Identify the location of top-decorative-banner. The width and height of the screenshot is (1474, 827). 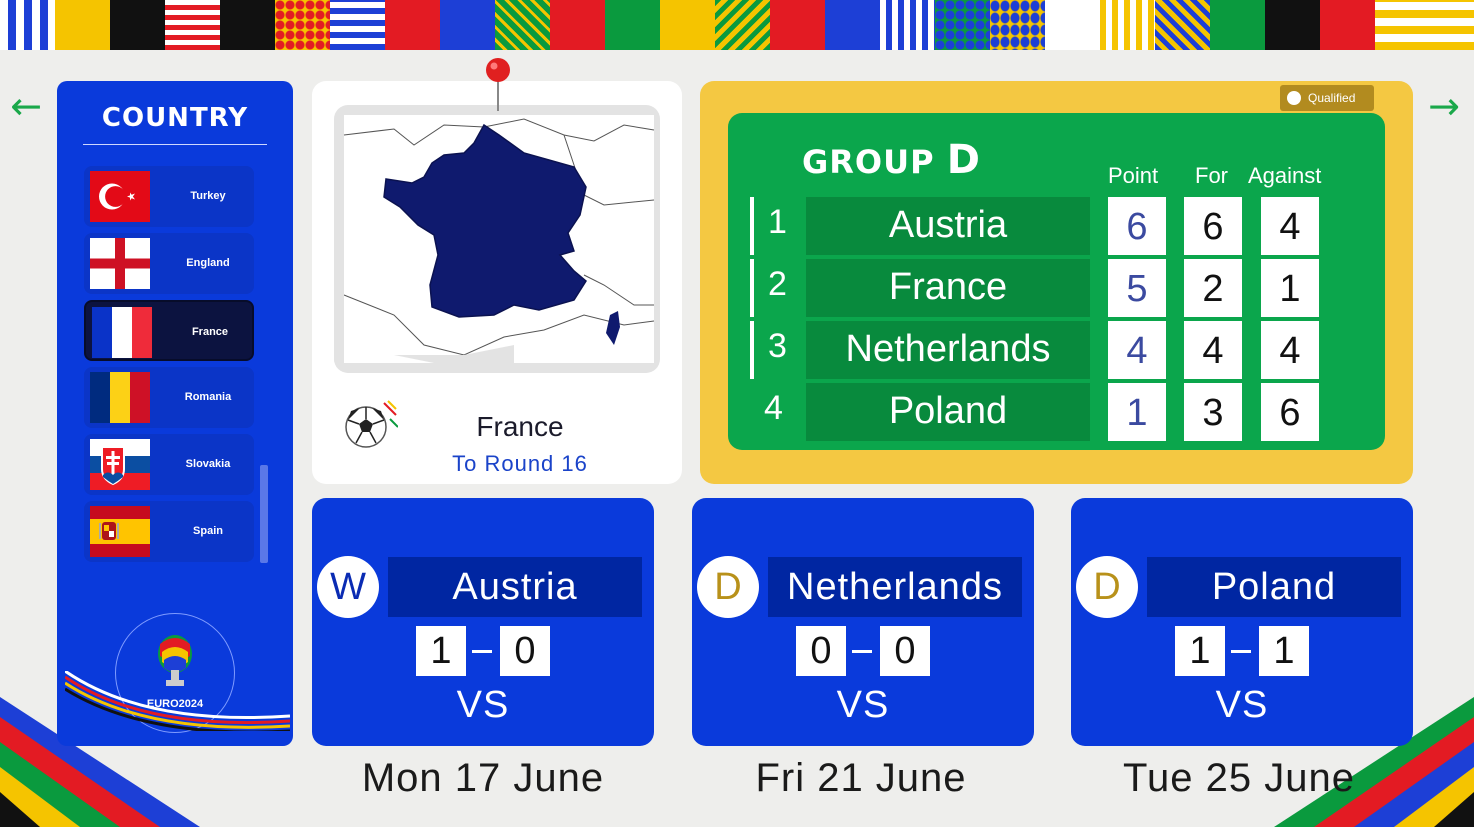
(737, 25).